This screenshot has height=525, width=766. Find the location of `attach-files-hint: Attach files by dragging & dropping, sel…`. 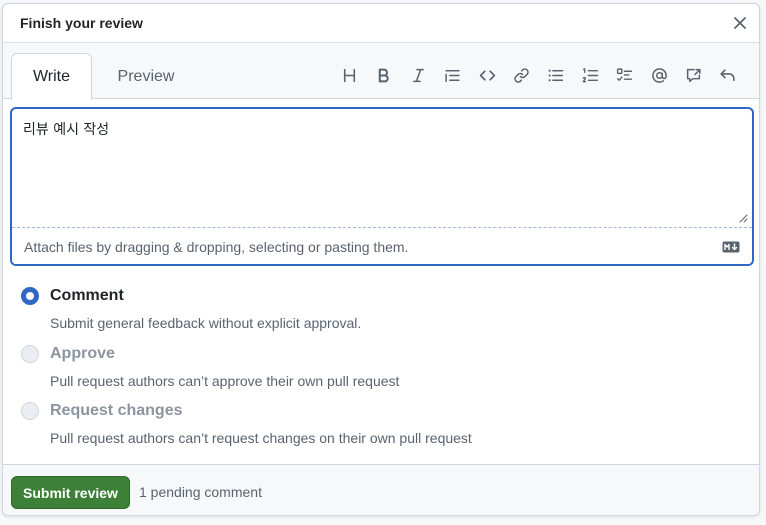

attach-files-hint: Attach files by dragging & dropping, sel… is located at coordinates (216, 247).